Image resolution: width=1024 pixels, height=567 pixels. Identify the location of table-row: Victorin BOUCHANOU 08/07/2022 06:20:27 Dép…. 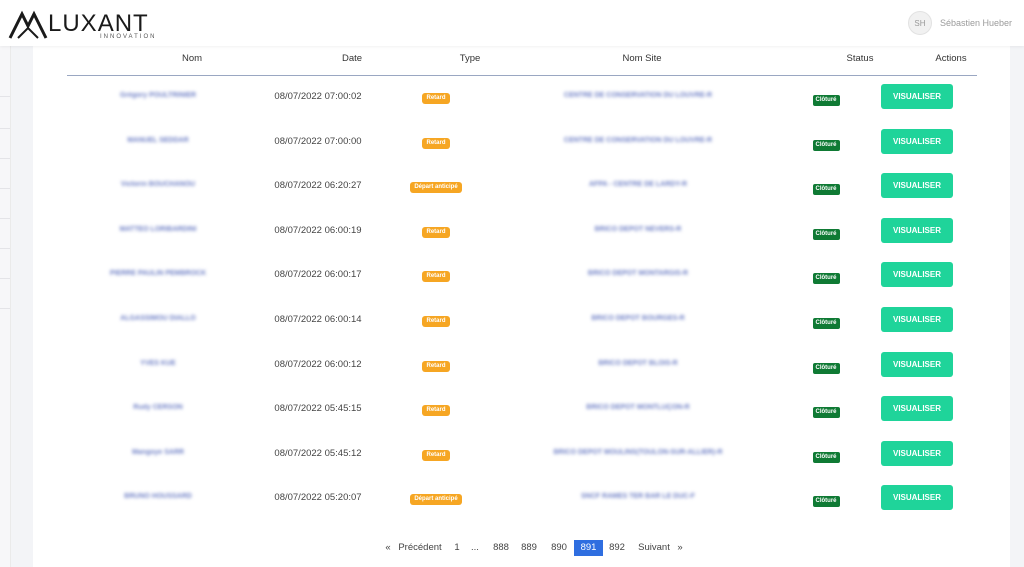
(521, 187).